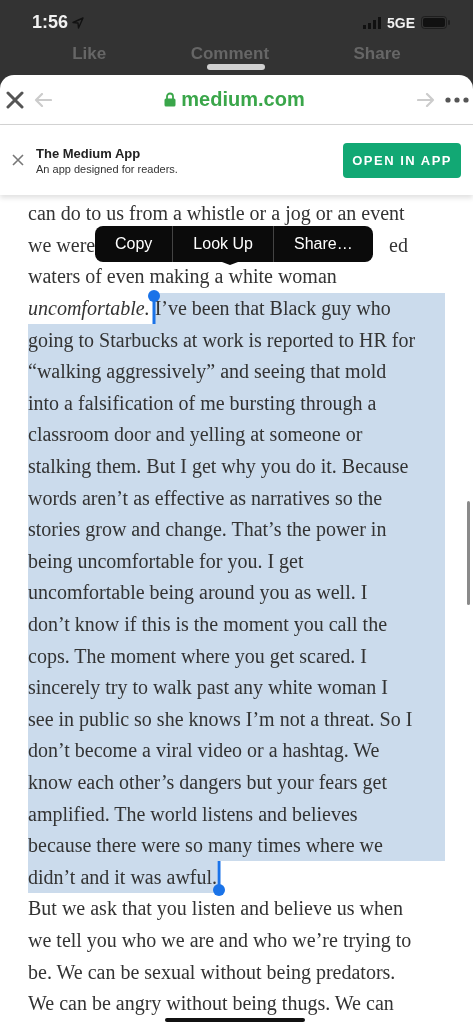 The image size is (473, 1023). Describe the element at coordinates (182, 277) in the screenshot. I see `article-text: waters of even making a white woman` at that location.